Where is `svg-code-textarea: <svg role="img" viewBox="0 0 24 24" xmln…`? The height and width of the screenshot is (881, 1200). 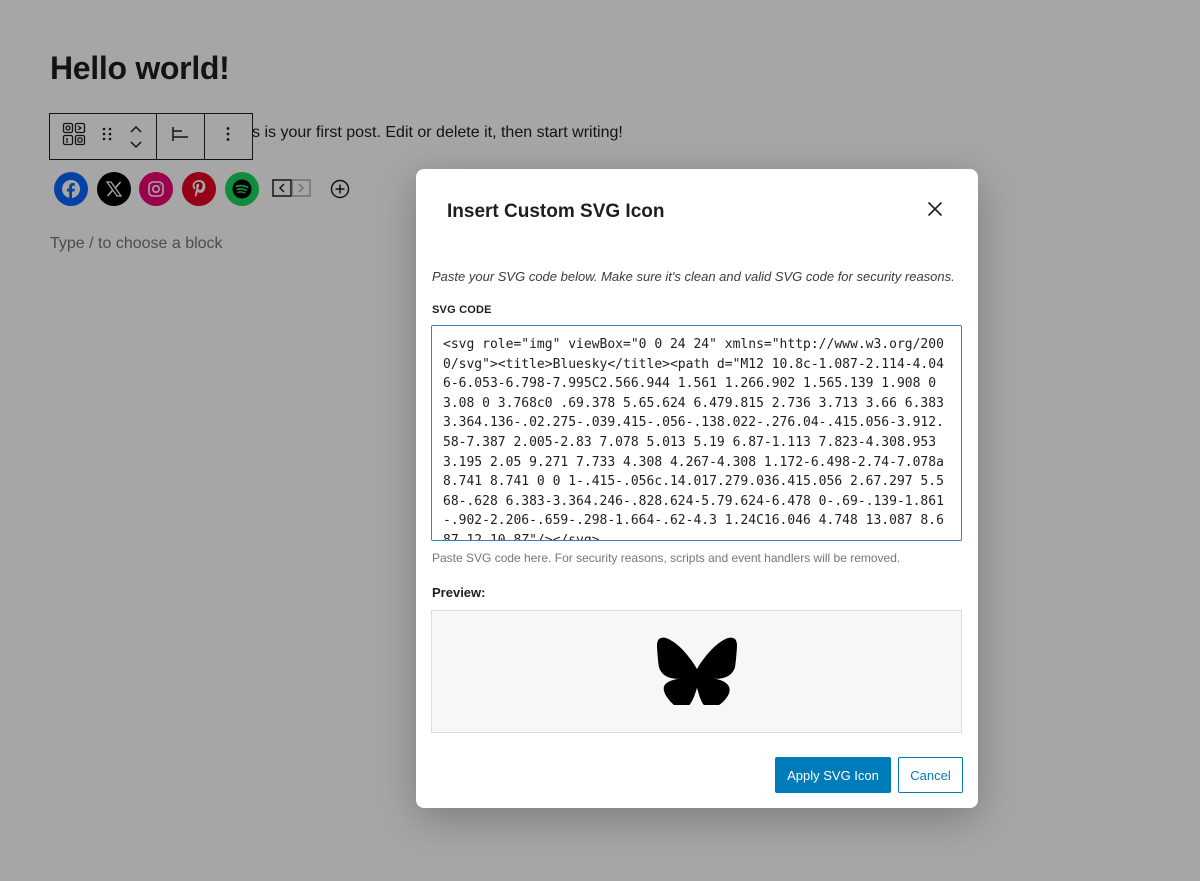 svg-code-textarea: <svg role="img" viewBox="0 0 24 24" xmln… is located at coordinates (696, 433).